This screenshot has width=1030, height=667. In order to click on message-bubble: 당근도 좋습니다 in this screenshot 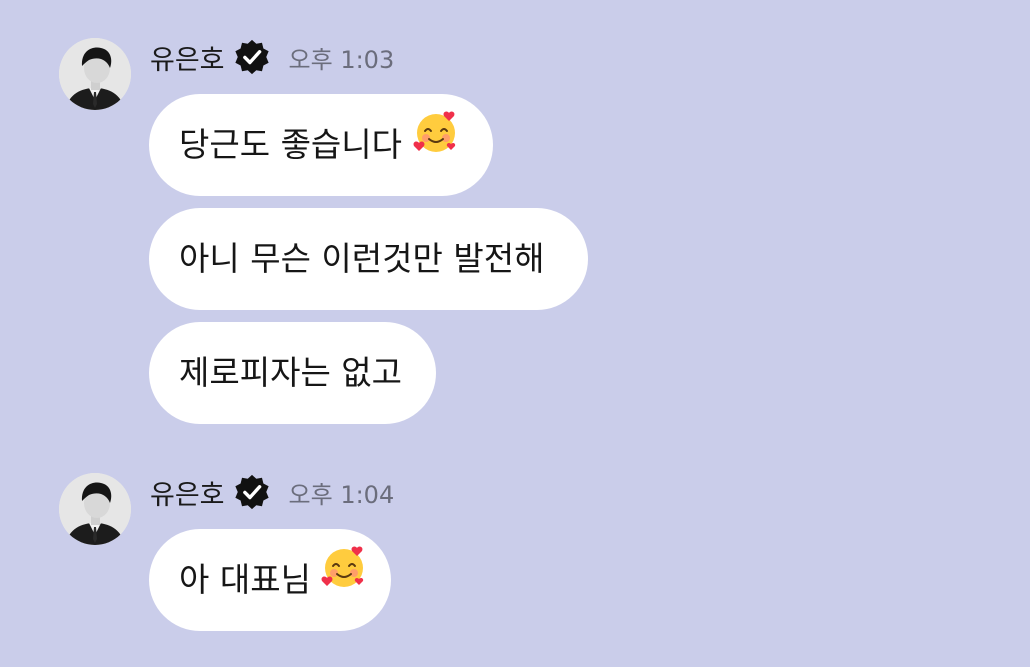, I will do `click(321, 145)`.